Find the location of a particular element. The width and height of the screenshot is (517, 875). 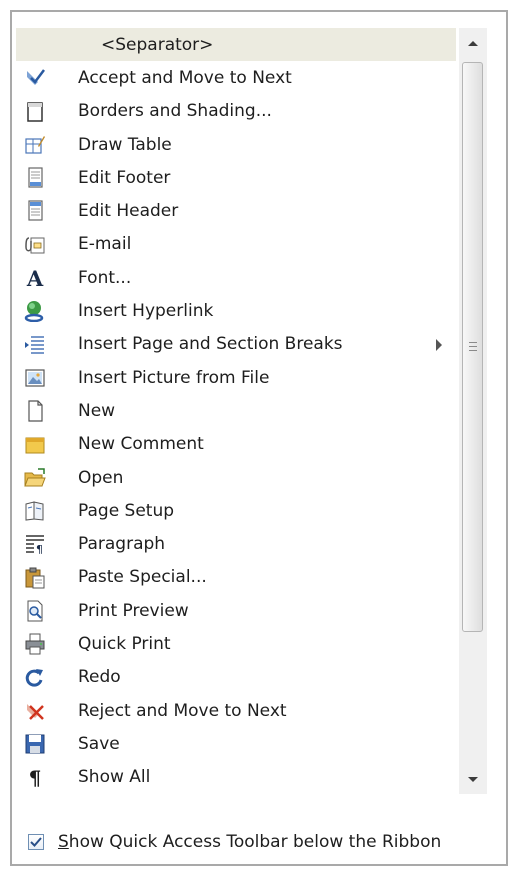

list-item-label: New is located at coordinates (97, 410).